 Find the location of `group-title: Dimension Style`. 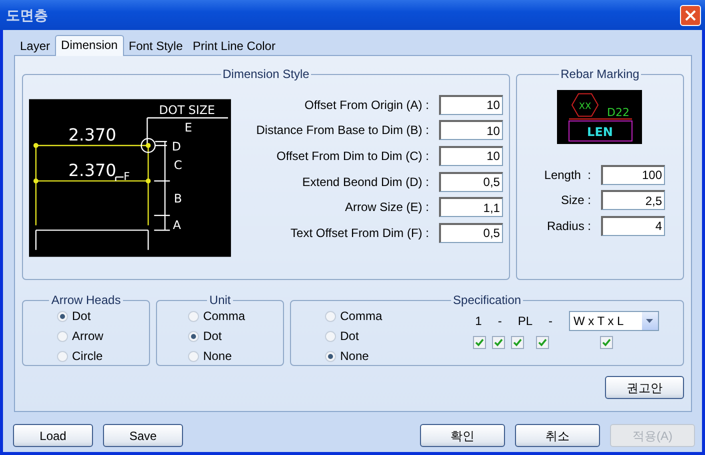

group-title: Dimension Style is located at coordinates (266, 74).